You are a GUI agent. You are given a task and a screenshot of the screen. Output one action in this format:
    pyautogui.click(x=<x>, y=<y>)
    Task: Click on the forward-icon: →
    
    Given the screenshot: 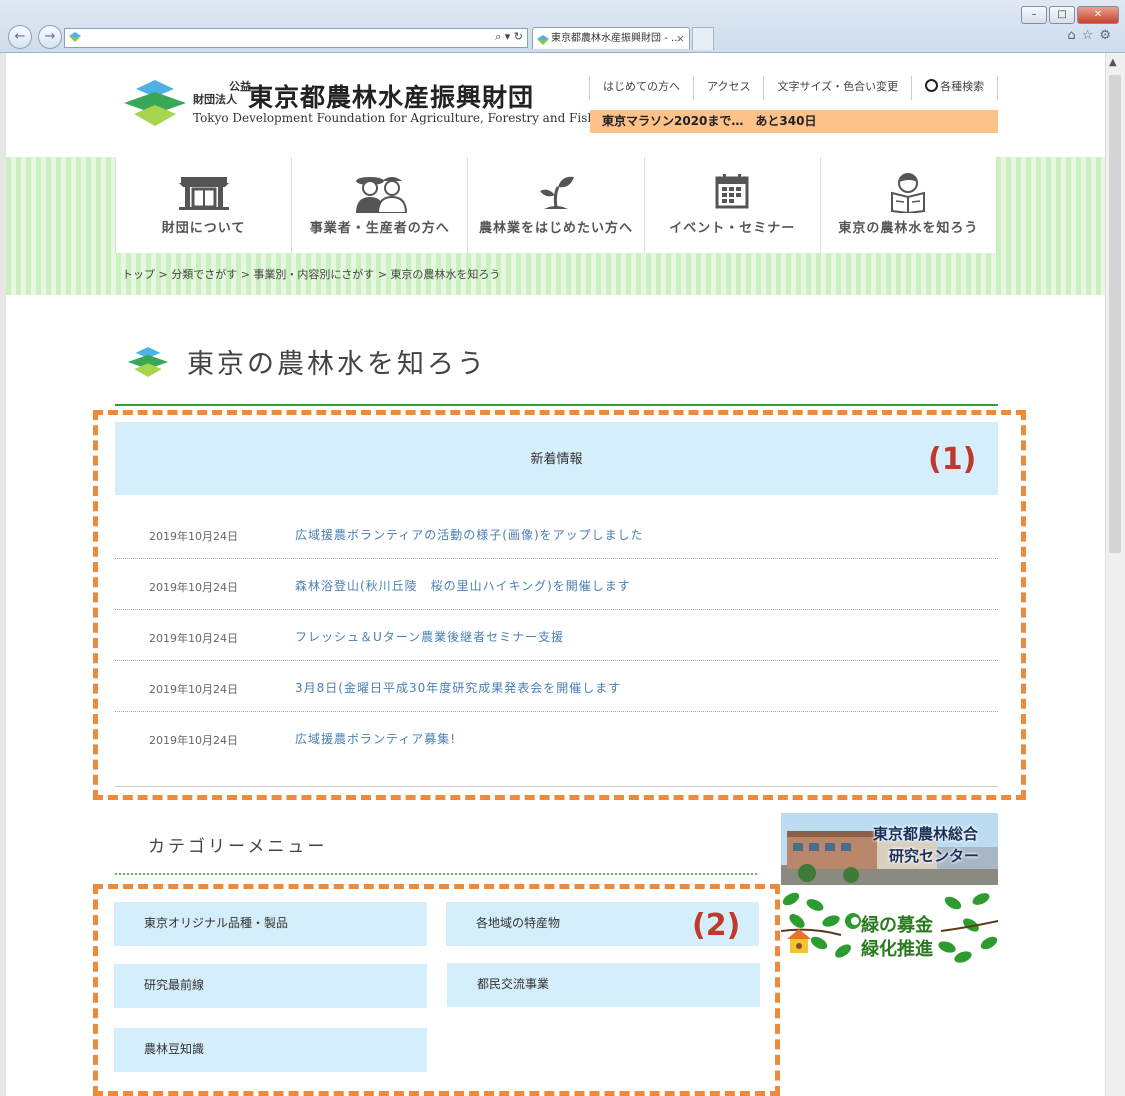 What is the action you would take?
    pyautogui.click(x=50, y=37)
    